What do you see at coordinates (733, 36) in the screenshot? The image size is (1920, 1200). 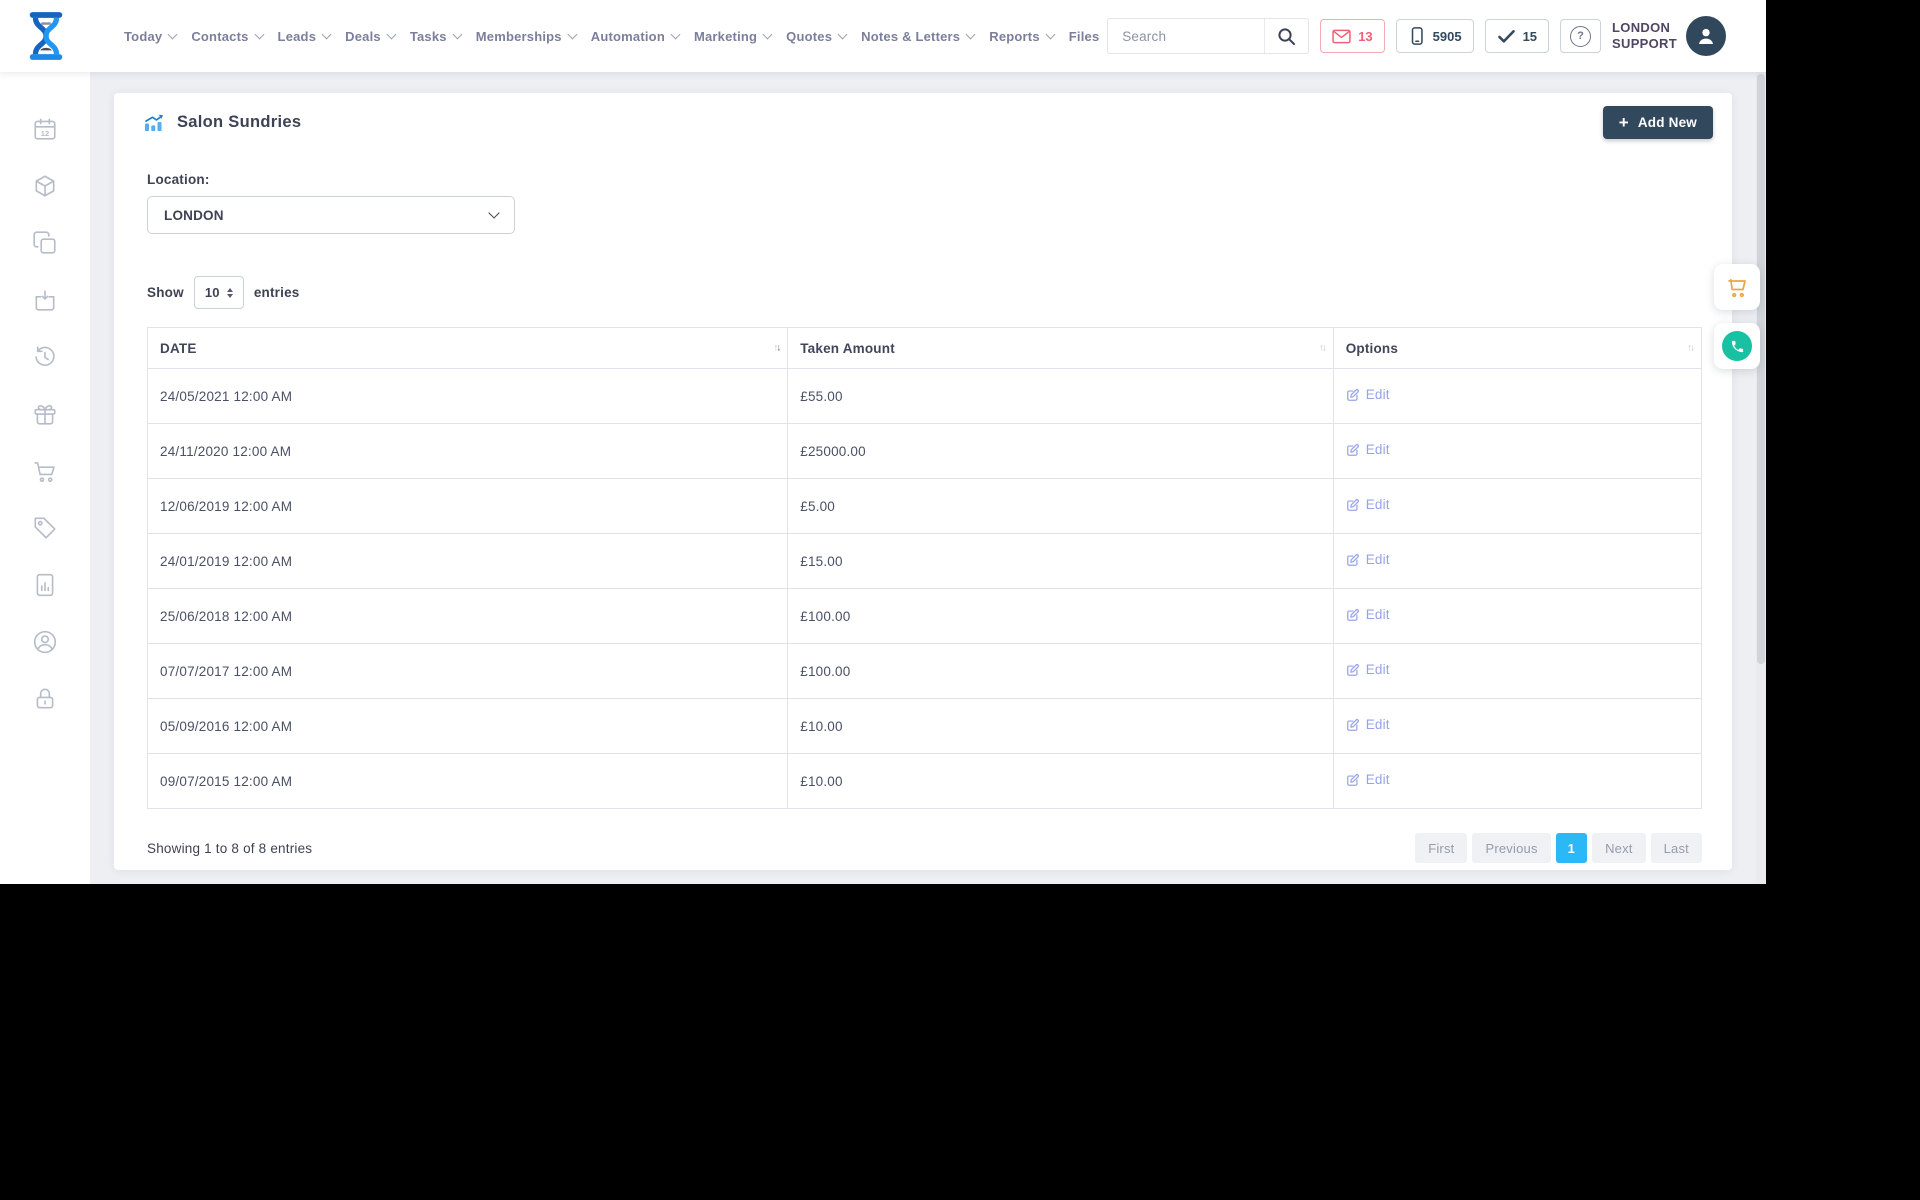 I see `nav-marketing: Marketing` at bounding box center [733, 36].